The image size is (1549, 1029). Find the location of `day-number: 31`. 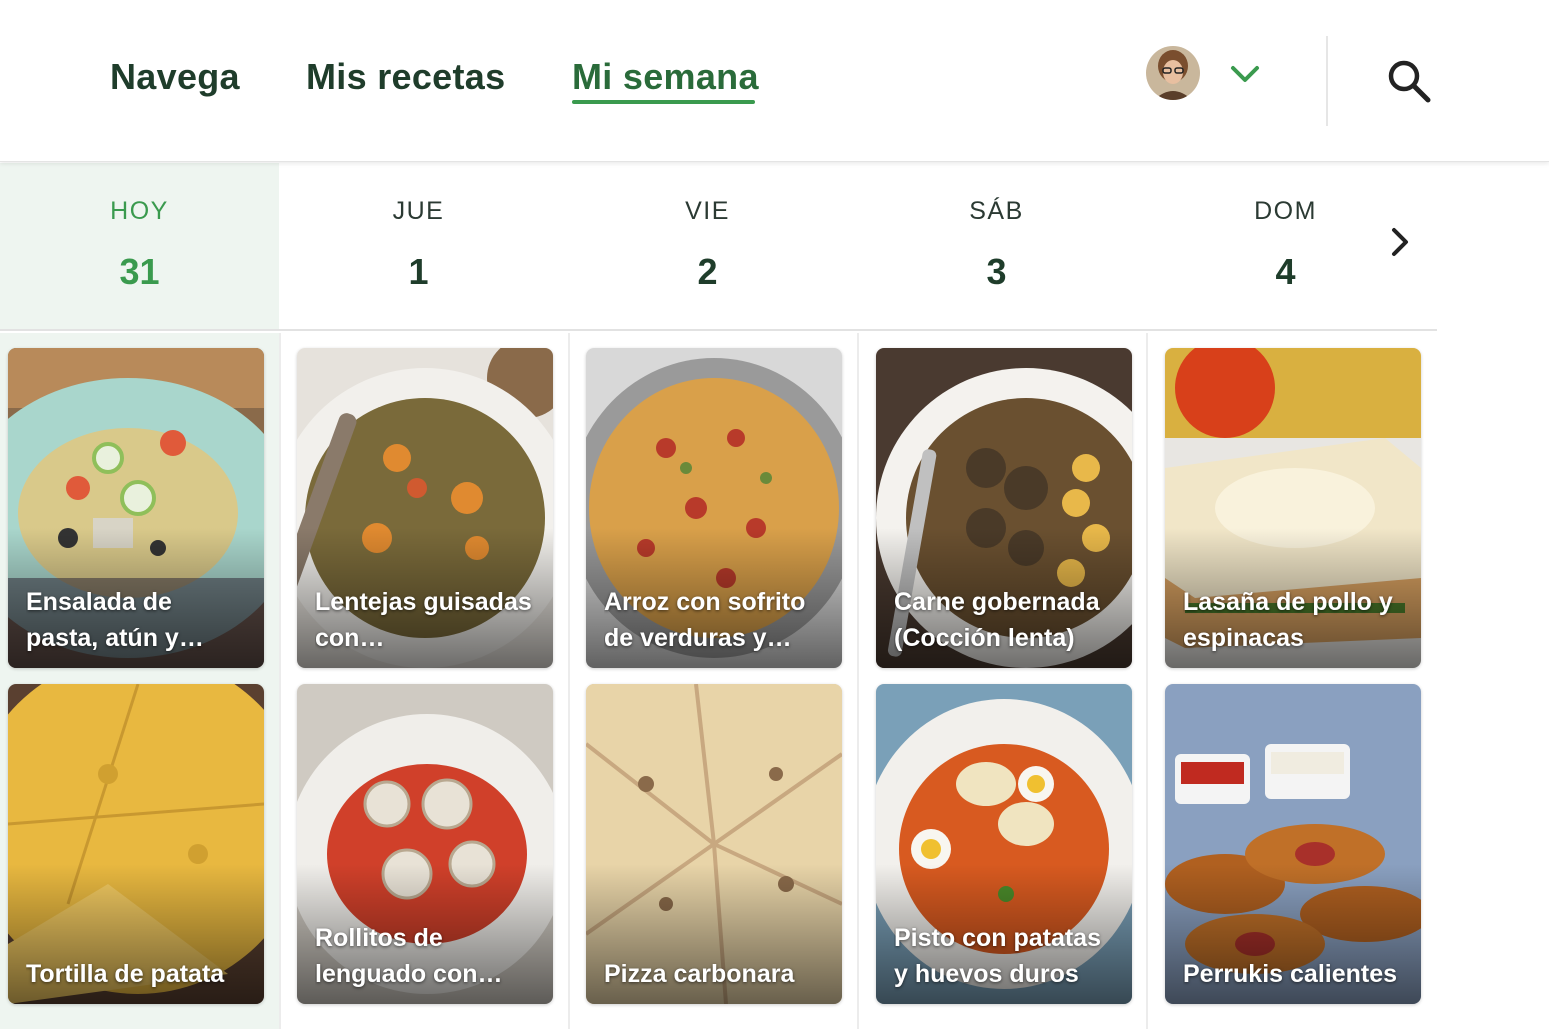

day-number: 31 is located at coordinates (139, 271).